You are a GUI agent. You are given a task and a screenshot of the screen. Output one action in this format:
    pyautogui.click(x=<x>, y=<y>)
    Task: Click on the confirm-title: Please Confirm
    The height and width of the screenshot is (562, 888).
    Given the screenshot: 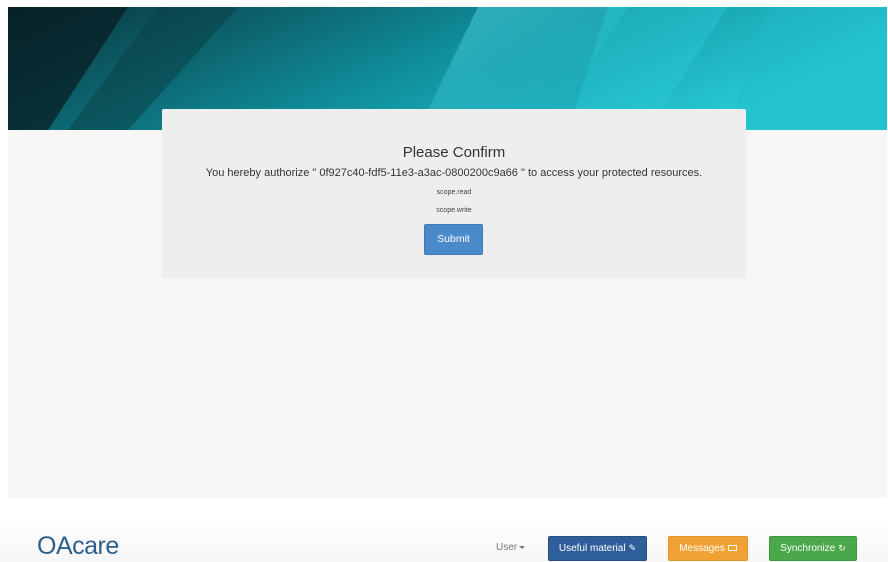 What is the action you would take?
    pyautogui.click(x=454, y=152)
    